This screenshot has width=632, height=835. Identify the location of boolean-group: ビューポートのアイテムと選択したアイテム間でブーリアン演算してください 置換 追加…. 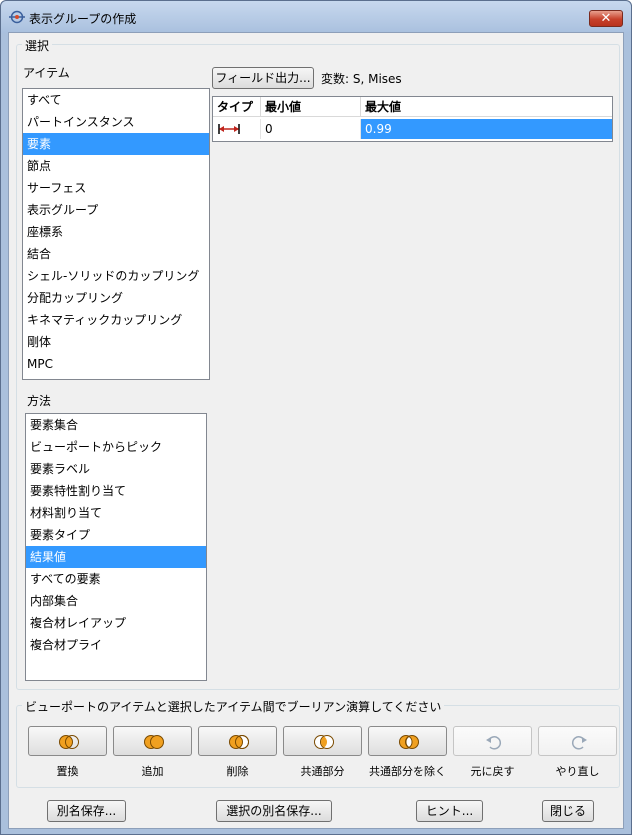
(318, 743).